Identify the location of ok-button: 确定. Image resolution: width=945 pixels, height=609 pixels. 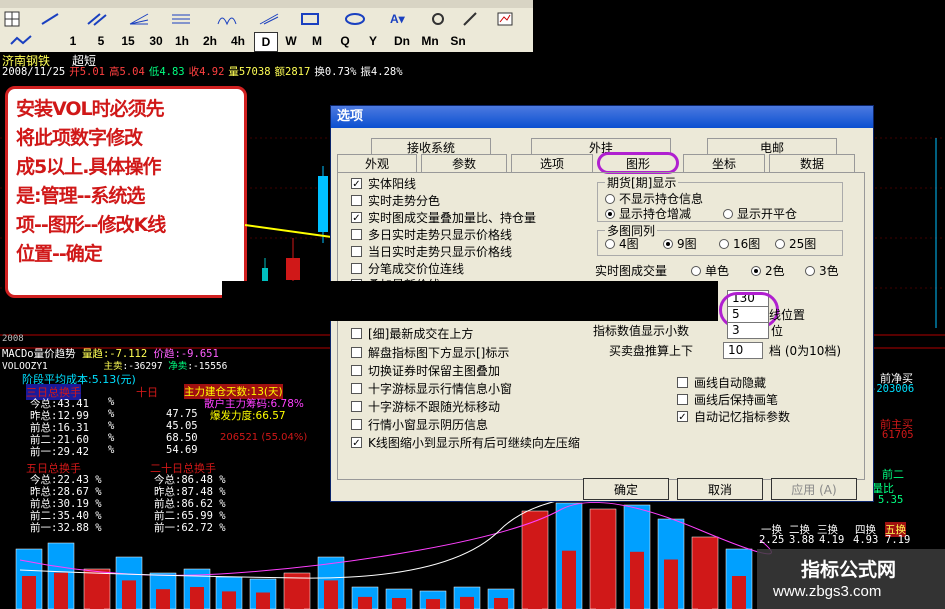
(626, 489).